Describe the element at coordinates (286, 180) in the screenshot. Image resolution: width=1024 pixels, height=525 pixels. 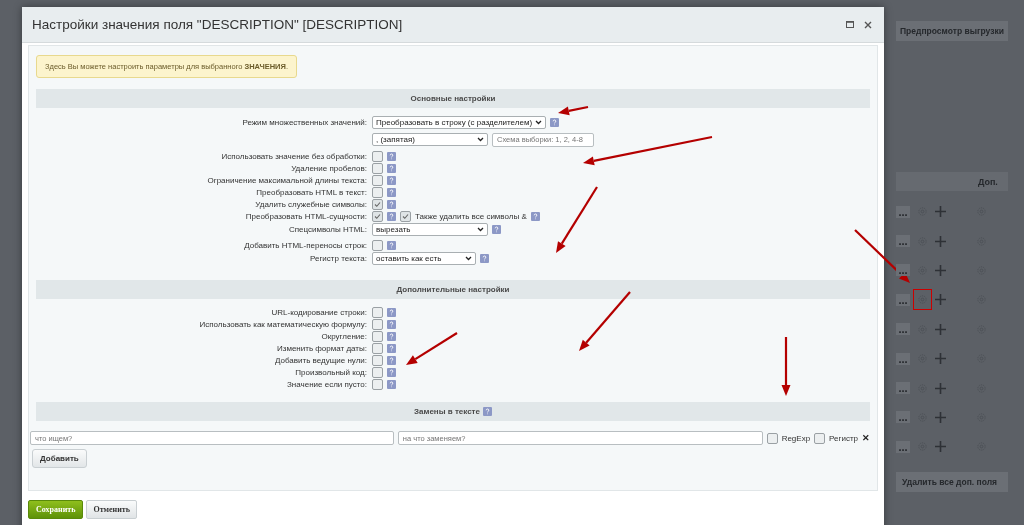
I see `field-label: Ограничение максимальной длины текста:` at that location.